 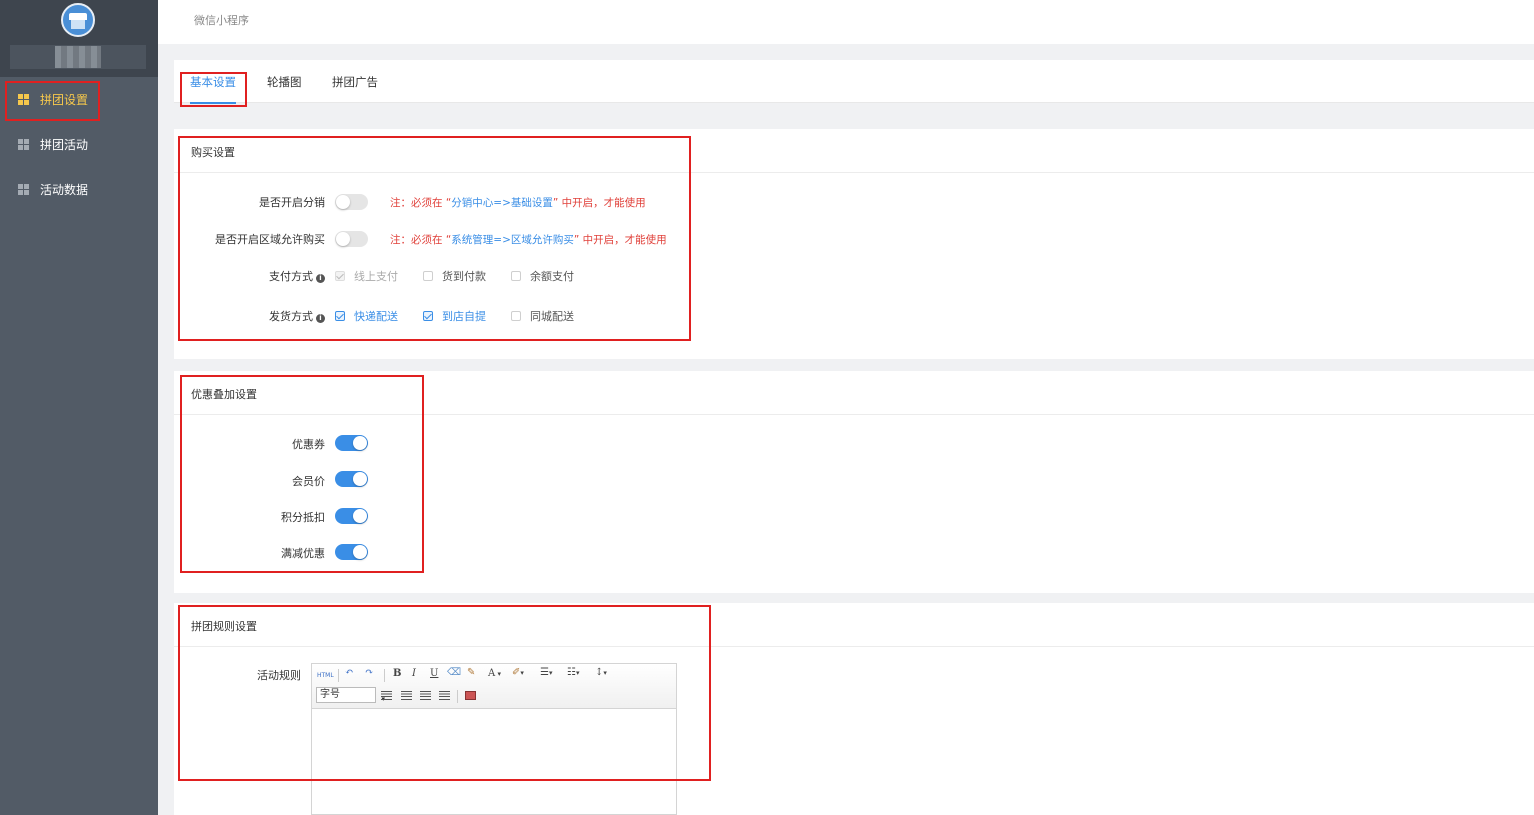 I want to click on breadcrumb: 微信小程序, so click(x=221, y=20).